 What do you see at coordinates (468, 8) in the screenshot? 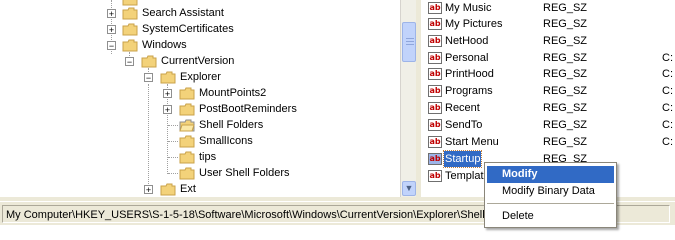
I see `value-name: My Music` at bounding box center [468, 8].